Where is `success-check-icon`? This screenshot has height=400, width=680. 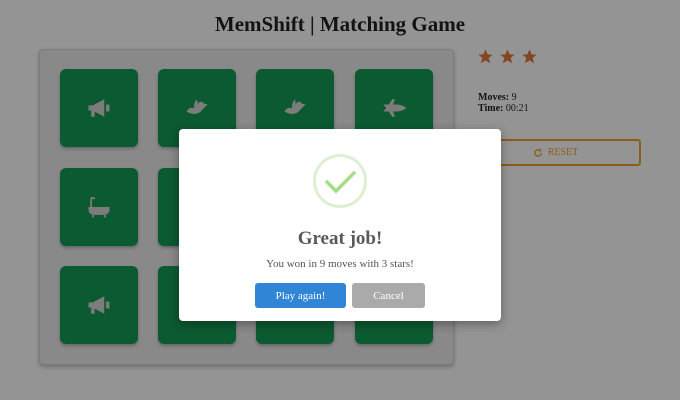 success-check-icon is located at coordinates (340, 181).